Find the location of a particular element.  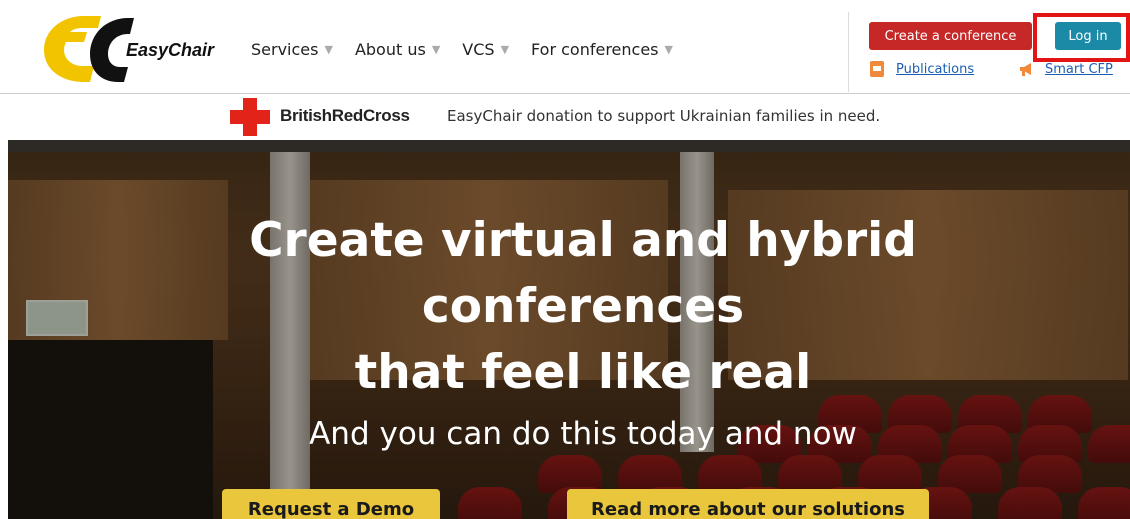

smart-cfp-link: Smart CFP is located at coordinates (1079, 69).